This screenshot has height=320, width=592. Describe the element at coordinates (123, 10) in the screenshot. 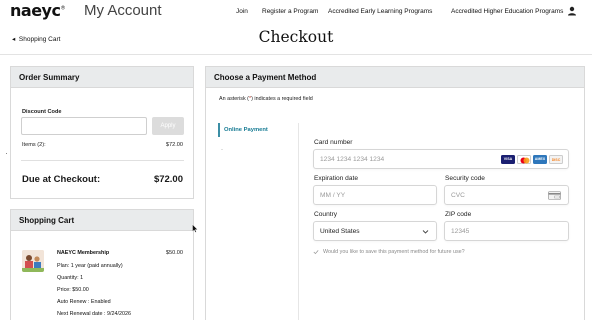

I see `site-title: My Account` at that location.